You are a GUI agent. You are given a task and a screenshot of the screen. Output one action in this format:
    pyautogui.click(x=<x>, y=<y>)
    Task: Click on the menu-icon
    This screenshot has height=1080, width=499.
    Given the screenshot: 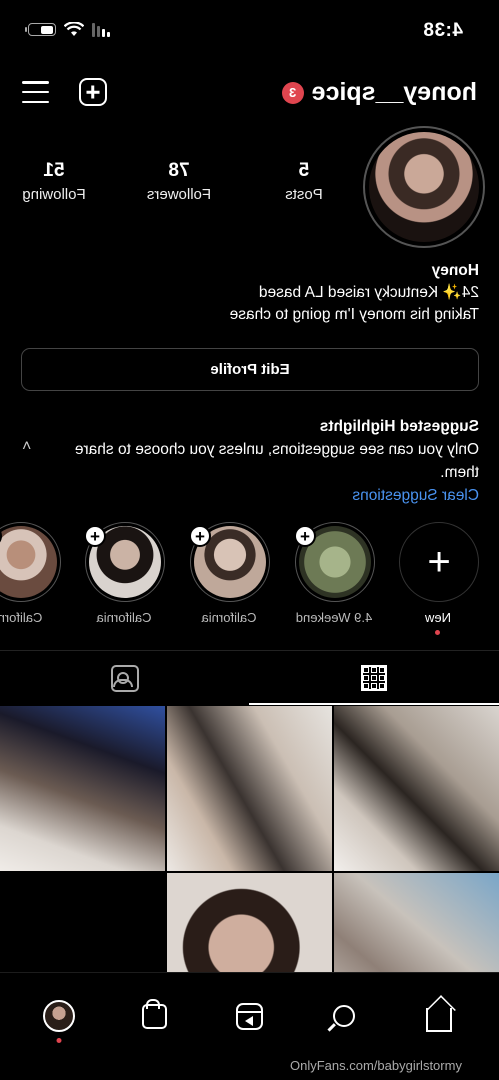 What is the action you would take?
    pyautogui.click(x=35, y=92)
    